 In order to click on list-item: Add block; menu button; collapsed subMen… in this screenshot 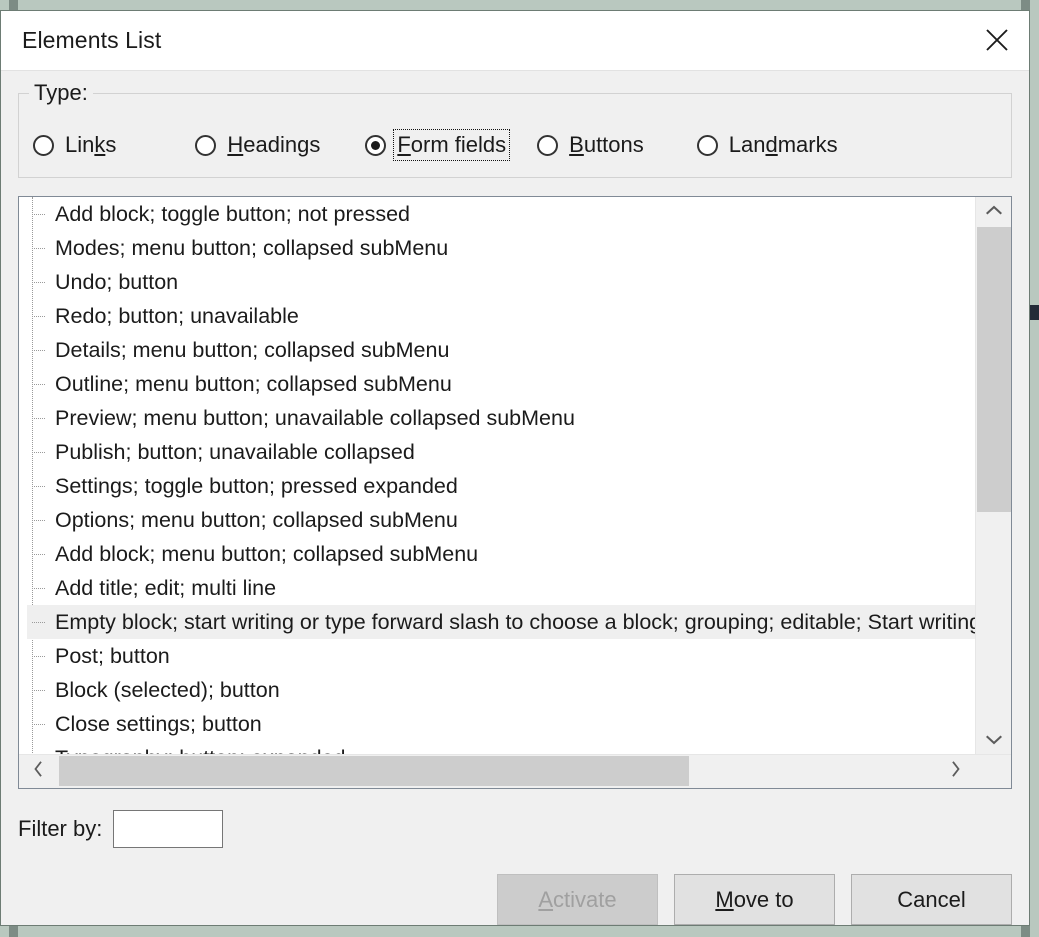, I will do `click(519, 554)`.